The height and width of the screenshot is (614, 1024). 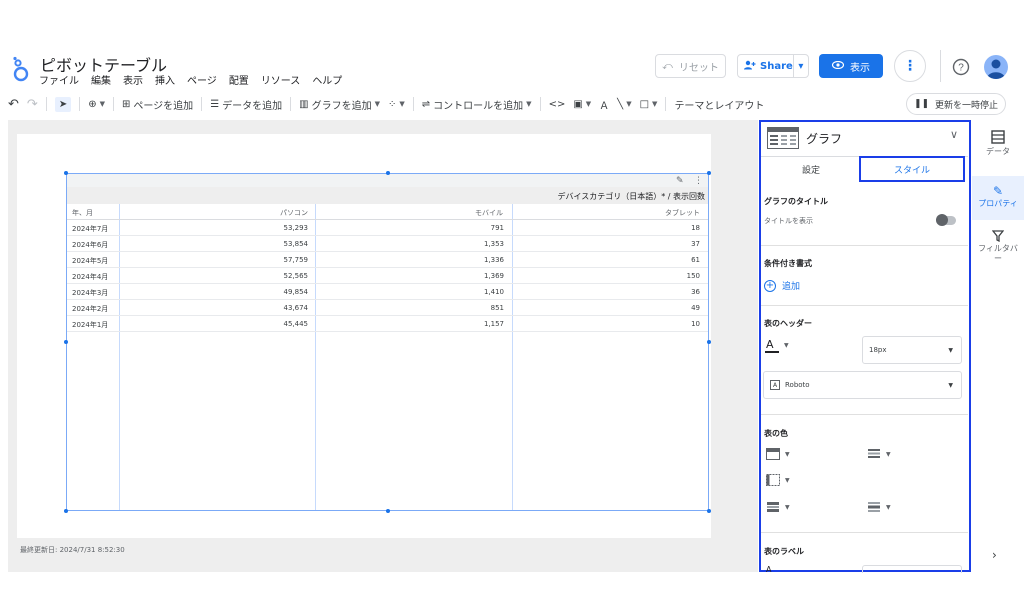 What do you see at coordinates (21, 69) in the screenshot?
I see `looker-studio-logo-icon` at bounding box center [21, 69].